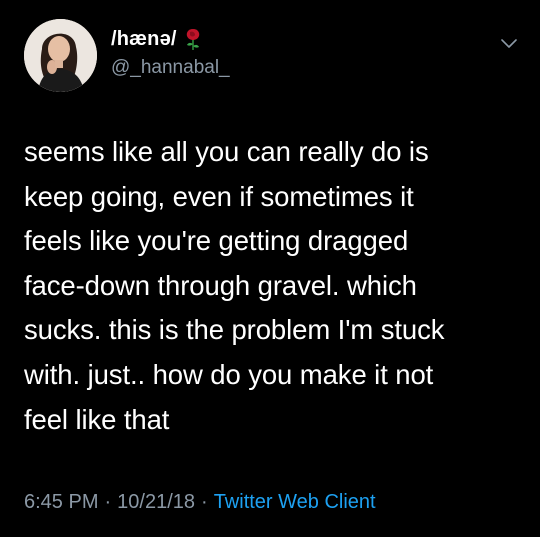 The image size is (540, 537). Describe the element at coordinates (295, 502) in the screenshot. I see `tweet-client-link: Twitter Web Client` at that location.